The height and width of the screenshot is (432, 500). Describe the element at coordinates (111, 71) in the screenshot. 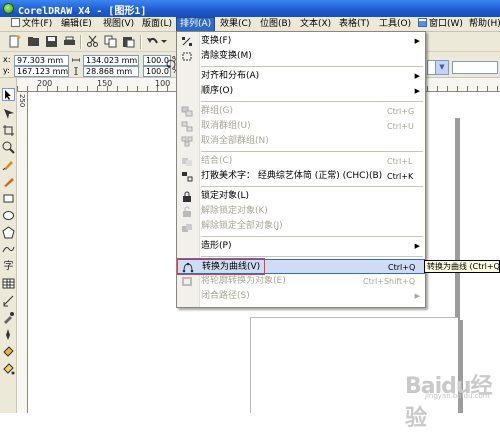

I see `height-field: 28.868 mm` at that location.